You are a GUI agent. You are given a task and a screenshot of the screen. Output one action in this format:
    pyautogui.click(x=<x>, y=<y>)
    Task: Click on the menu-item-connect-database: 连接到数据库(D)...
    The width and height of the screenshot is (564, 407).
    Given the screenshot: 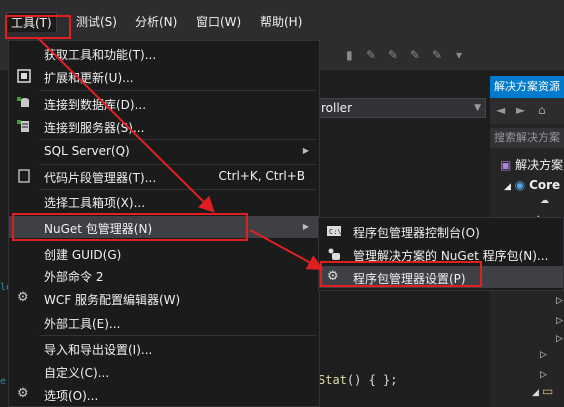 What is the action you would take?
    pyautogui.click(x=164, y=103)
    